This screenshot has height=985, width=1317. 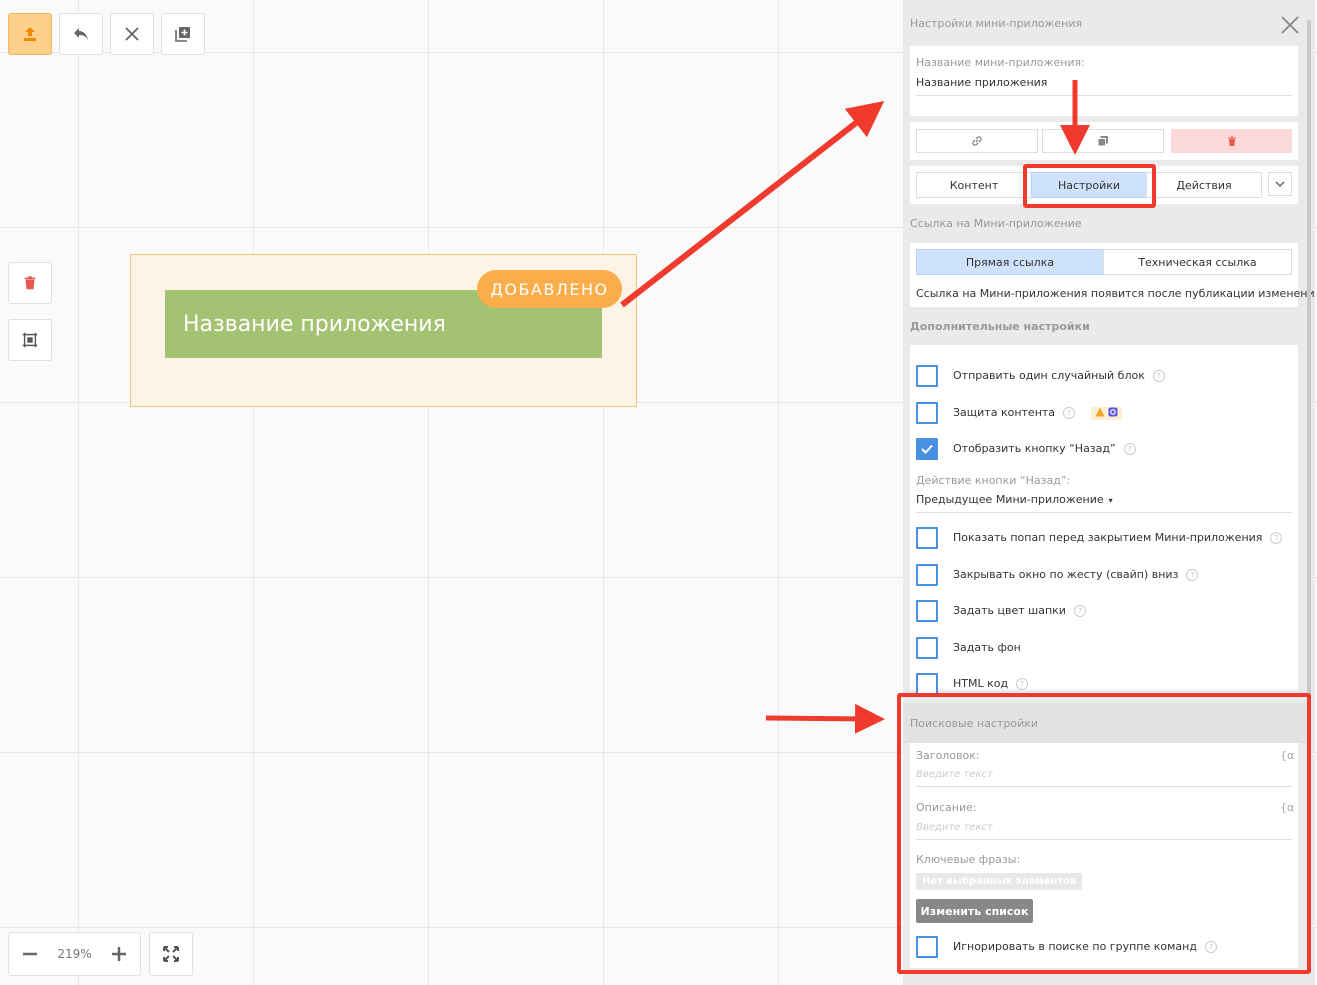 I want to click on warning-icon, so click(x=1100, y=411).